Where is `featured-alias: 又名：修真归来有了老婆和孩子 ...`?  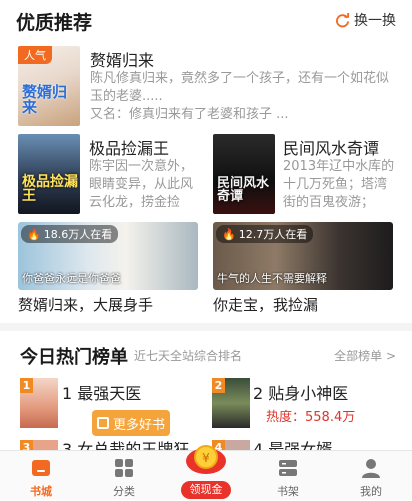 featured-alias: 又名：修真归来有了老婆和孩子 ... is located at coordinates (189, 114).